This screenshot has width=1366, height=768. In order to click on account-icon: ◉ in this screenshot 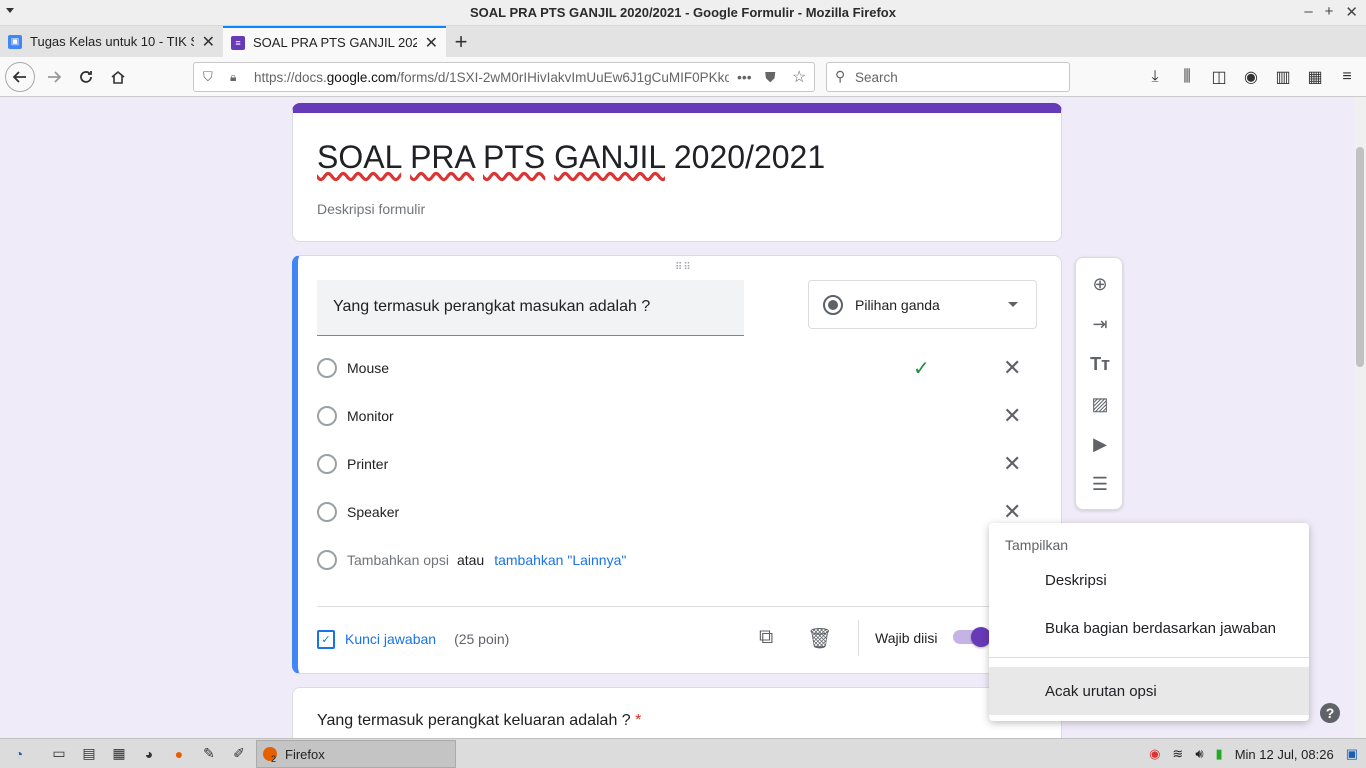, I will do `click(1251, 77)`.